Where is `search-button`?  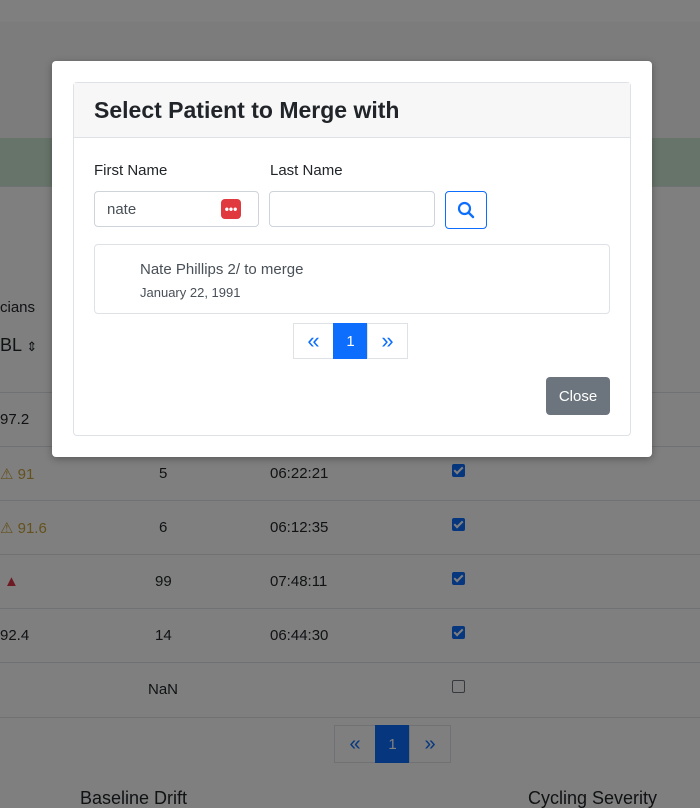
search-button is located at coordinates (466, 210).